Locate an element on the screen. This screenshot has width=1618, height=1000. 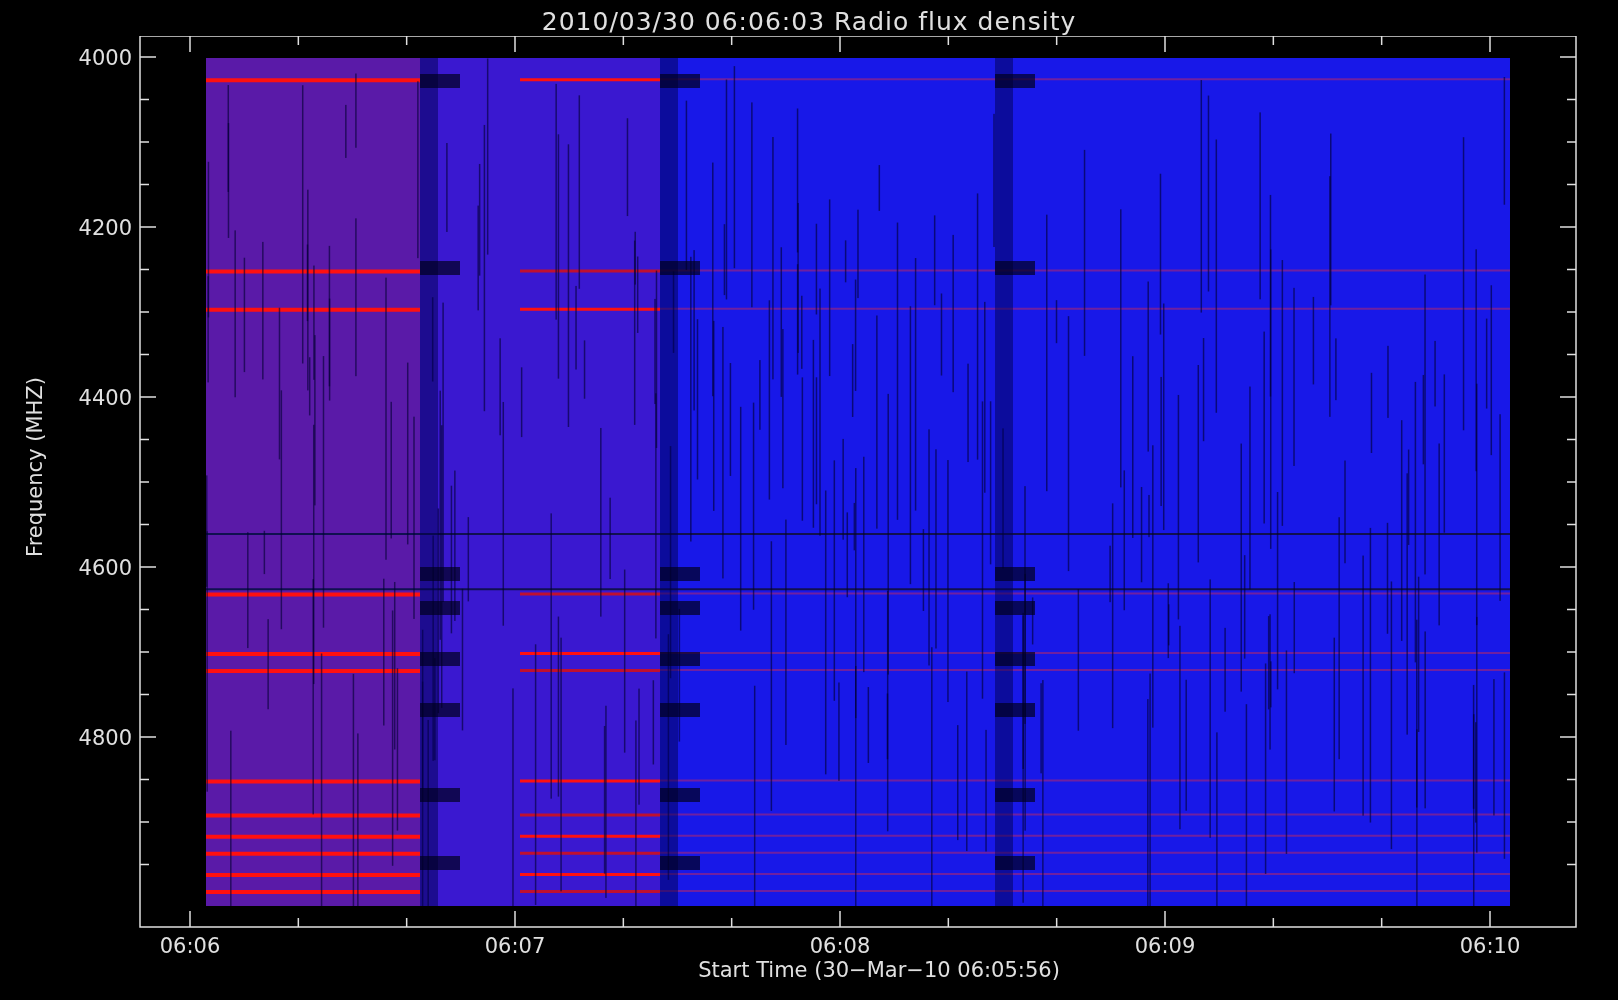
x-tick-label: 06:07 is located at coordinates (515, 946).